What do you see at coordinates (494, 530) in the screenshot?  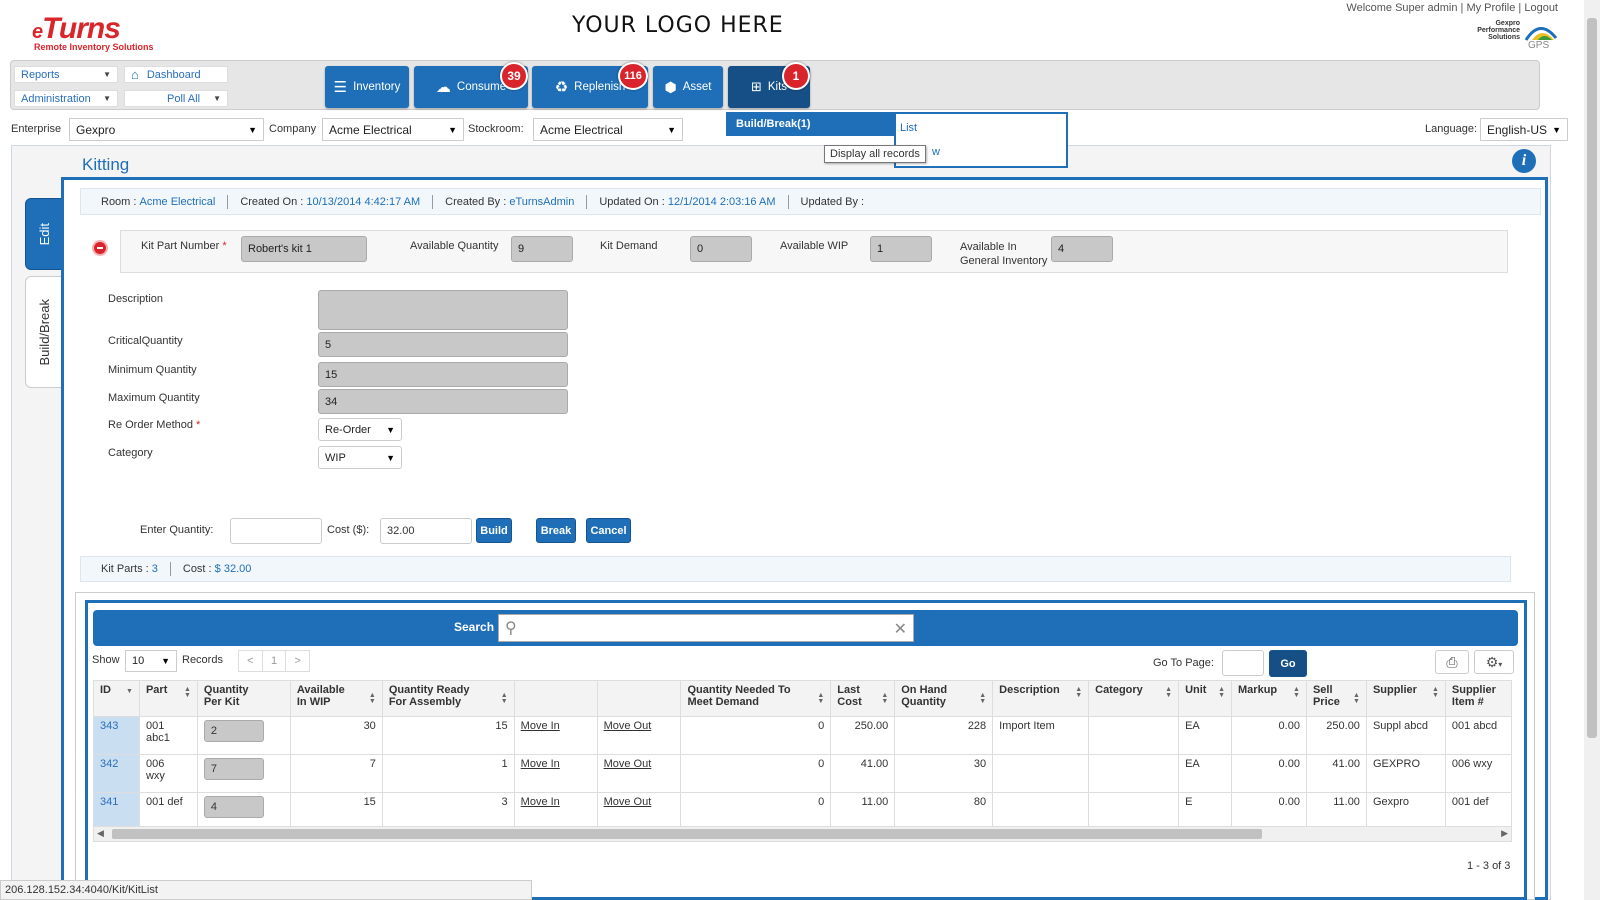 I see `build-button: Build` at bounding box center [494, 530].